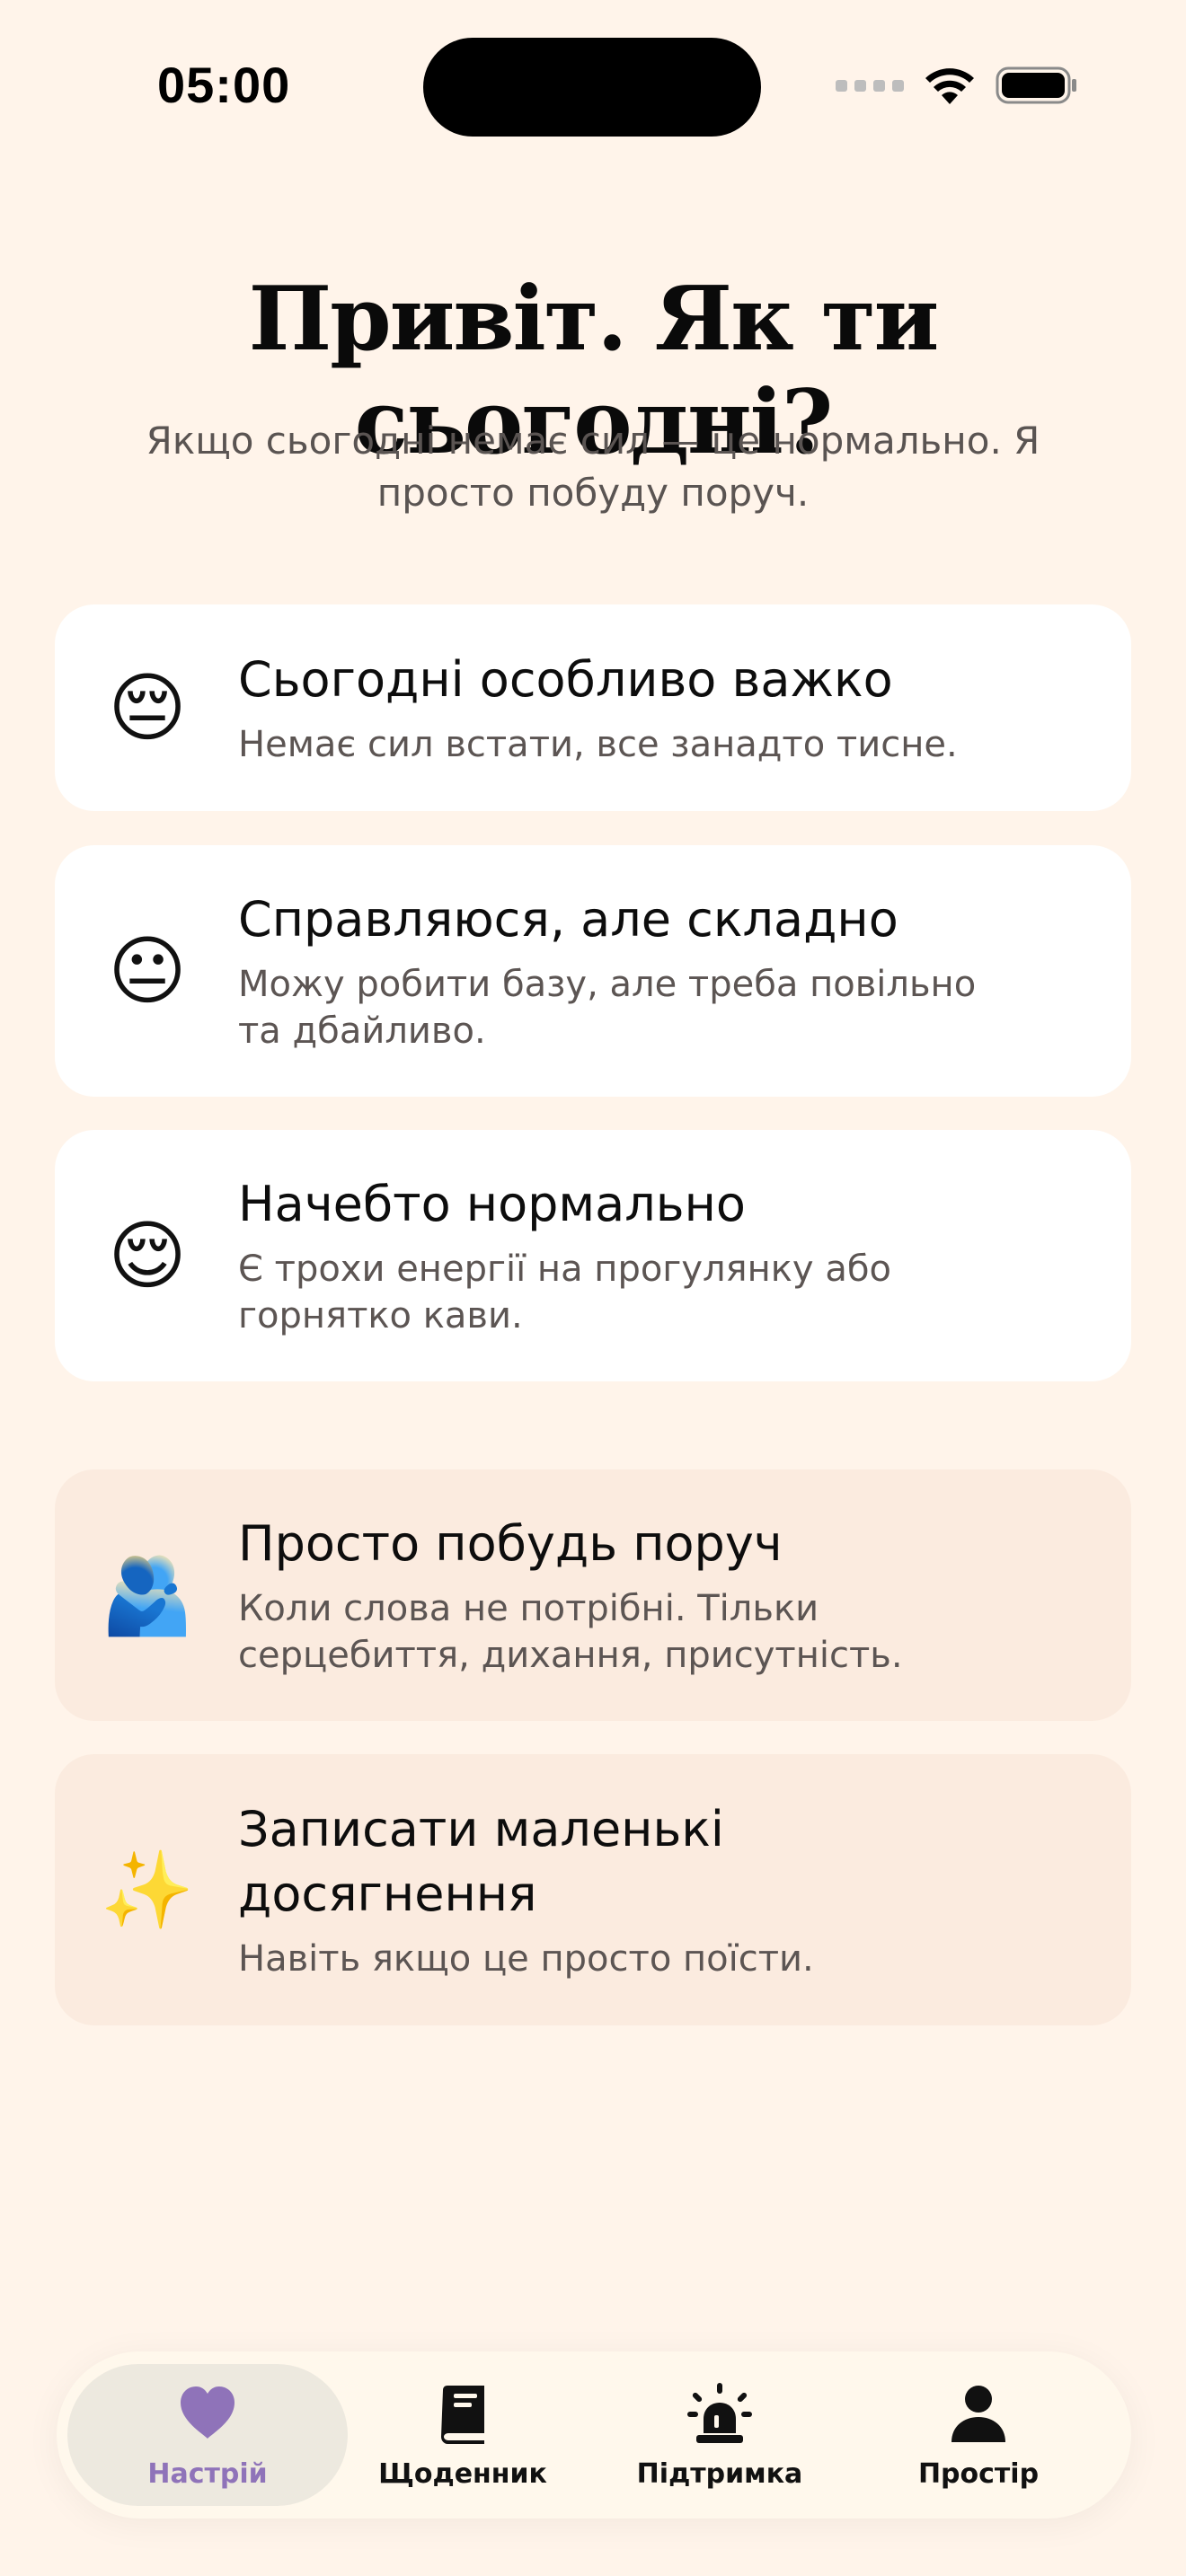  I want to click on mood-card-description: Немає сил встати, все занадто тисне., so click(598, 744).